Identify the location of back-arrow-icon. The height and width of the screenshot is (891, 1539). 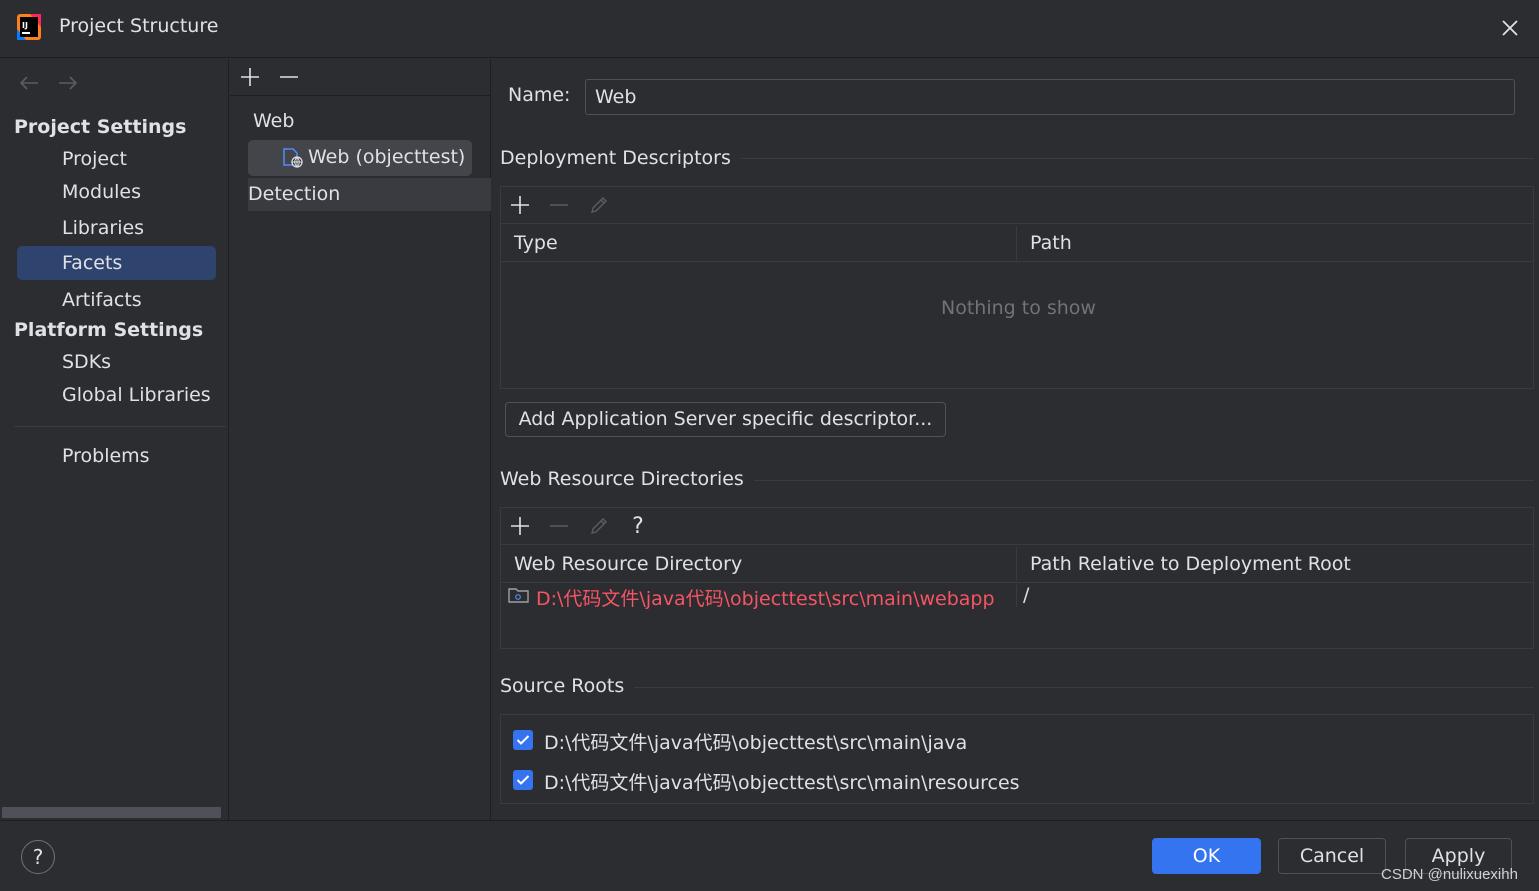
(28, 83).